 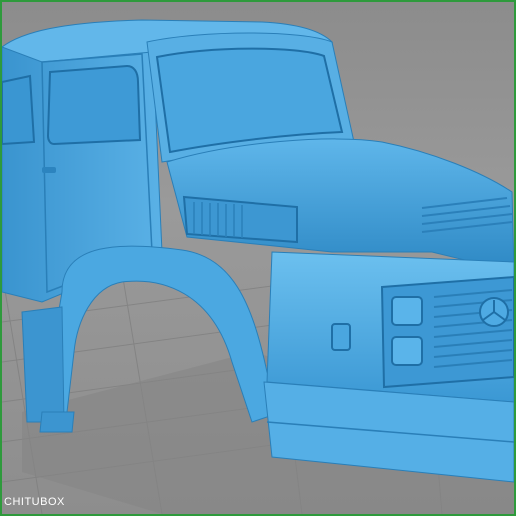 What do you see at coordinates (49, 170) in the screenshot?
I see `door-handle` at bounding box center [49, 170].